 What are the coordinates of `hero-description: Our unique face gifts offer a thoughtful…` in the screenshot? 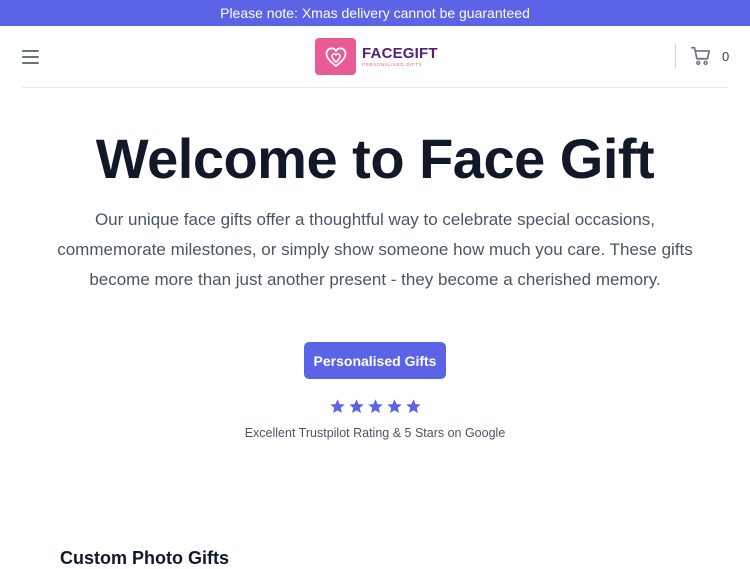 It's located at (375, 249).